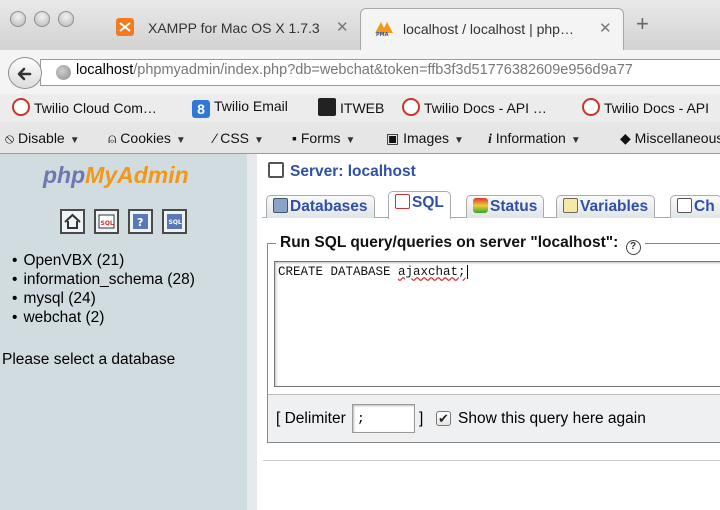 This screenshot has width=720, height=510. What do you see at coordinates (252, 332) in the screenshot?
I see `frame-divider` at bounding box center [252, 332].